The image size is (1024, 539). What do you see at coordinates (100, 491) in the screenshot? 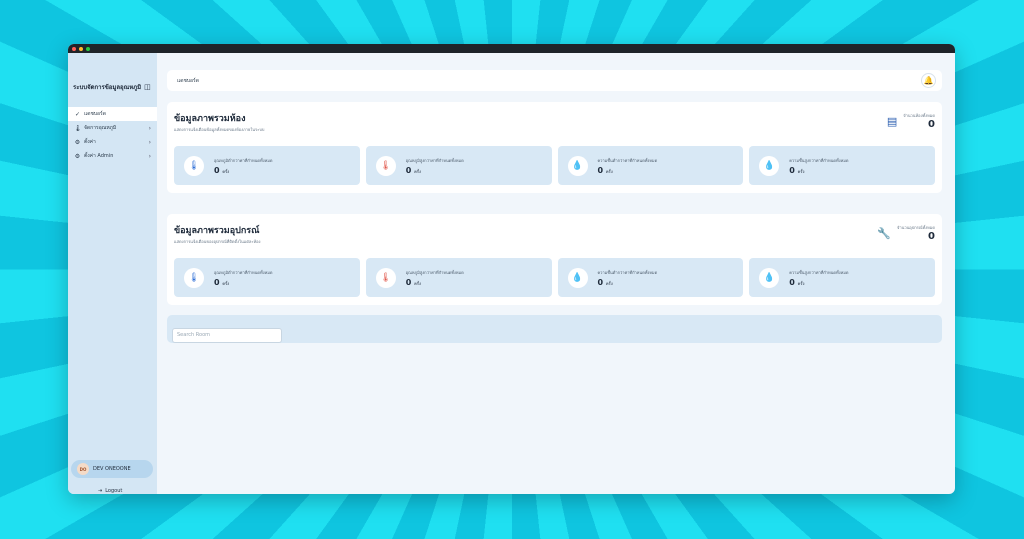
I see `logout-icon: ⇥` at bounding box center [100, 491].